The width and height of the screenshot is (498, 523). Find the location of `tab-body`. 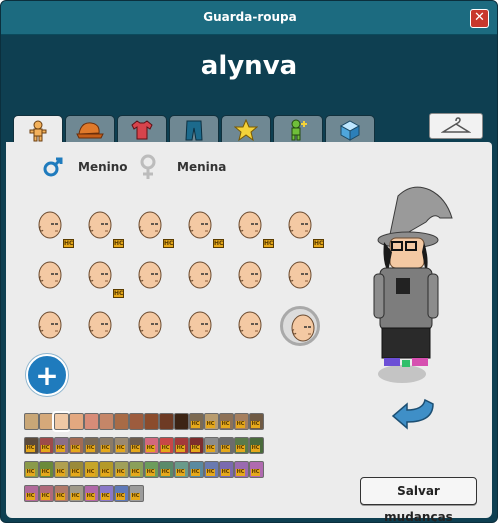

tab-body is located at coordinates (38, 130).